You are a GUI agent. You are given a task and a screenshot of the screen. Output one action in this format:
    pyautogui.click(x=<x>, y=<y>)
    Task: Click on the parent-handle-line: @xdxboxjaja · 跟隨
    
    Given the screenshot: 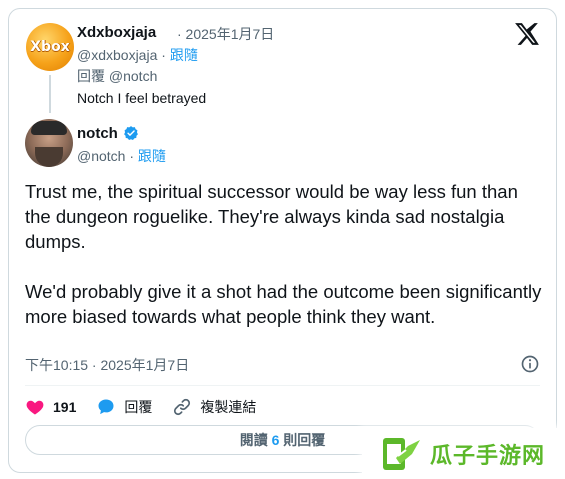 What is the action you would take?
    pyautogui.click(x=137, y=55)
    